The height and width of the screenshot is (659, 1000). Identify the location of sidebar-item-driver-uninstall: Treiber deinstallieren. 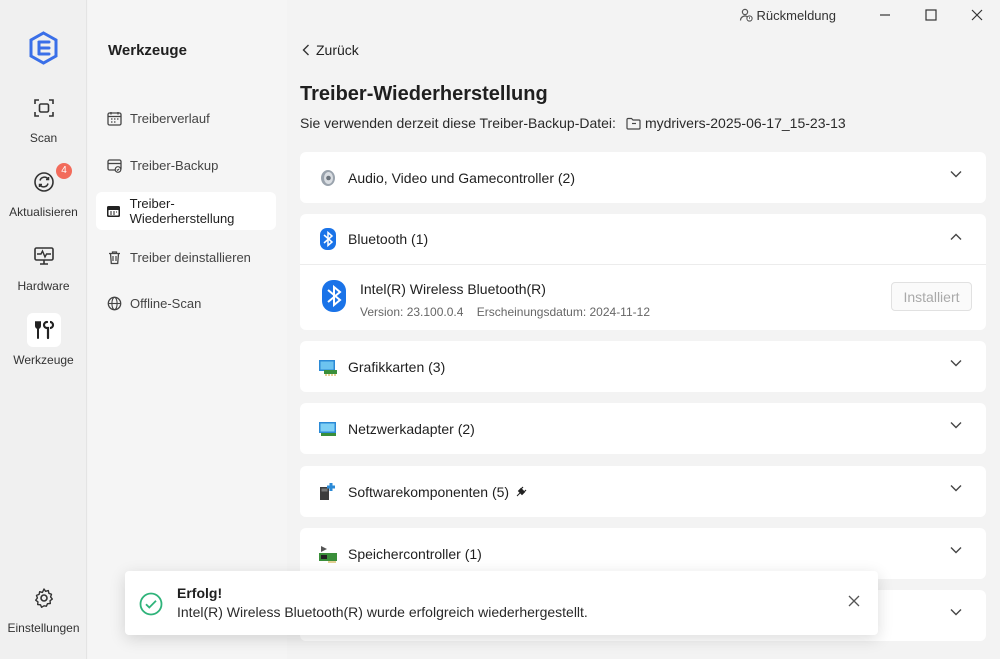
(186, 257).